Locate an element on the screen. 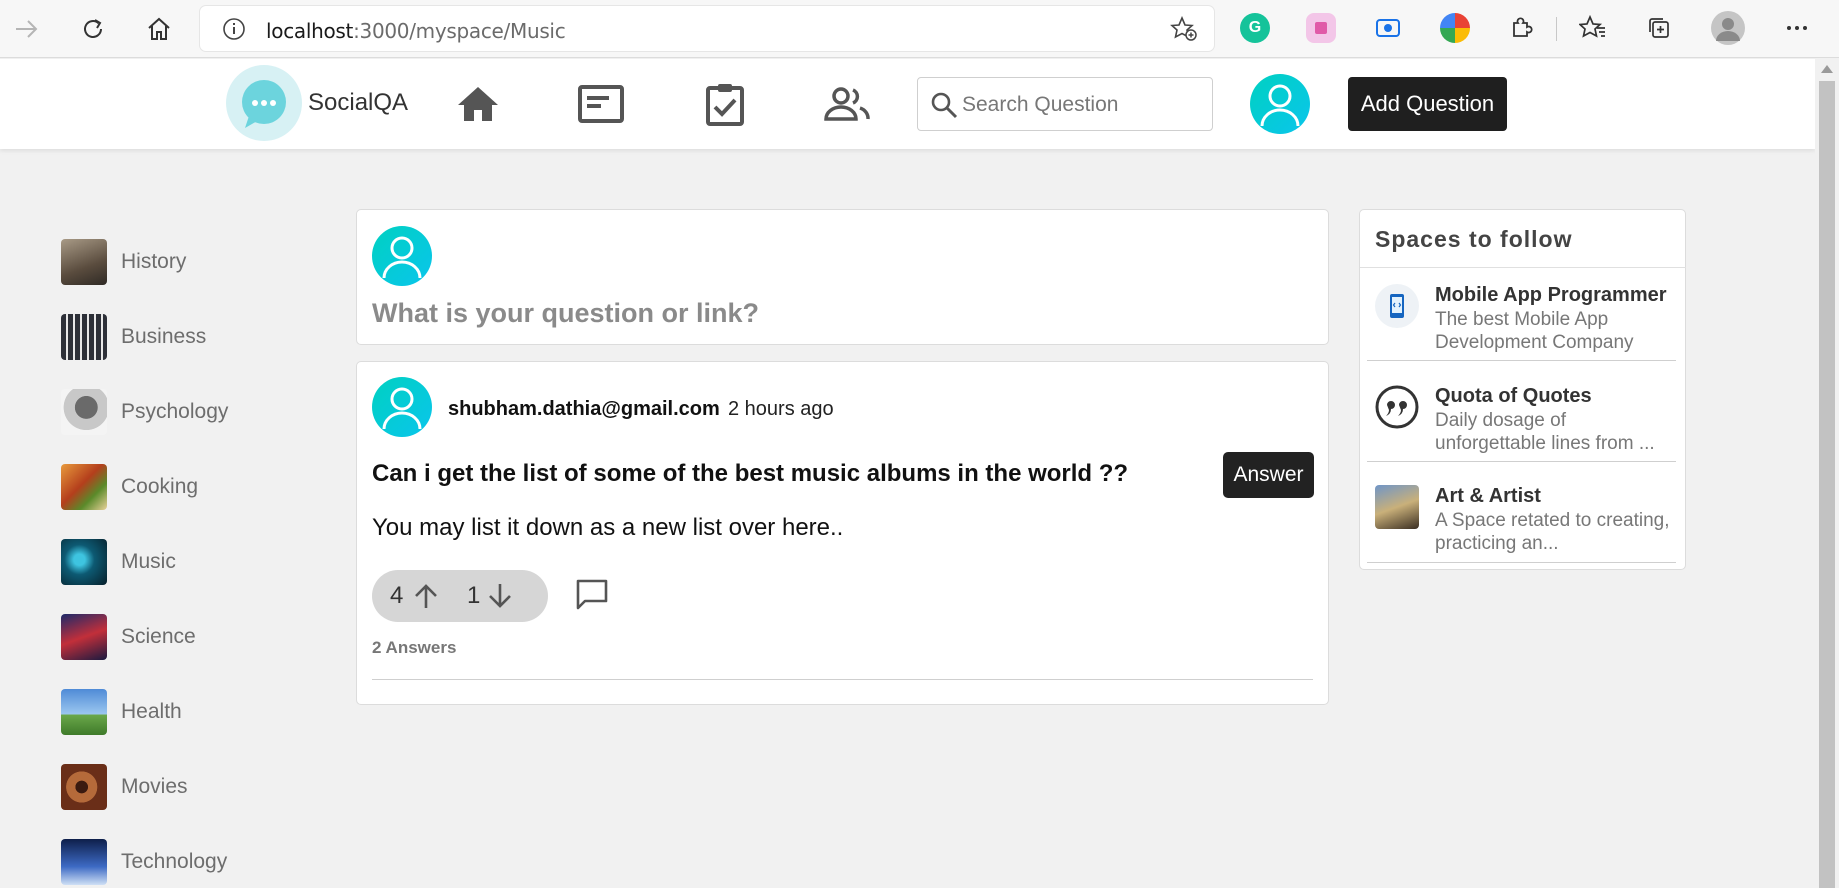  browser-toolbar: localhost:3000/myspace/Music G is located at coordinates (919, 29).